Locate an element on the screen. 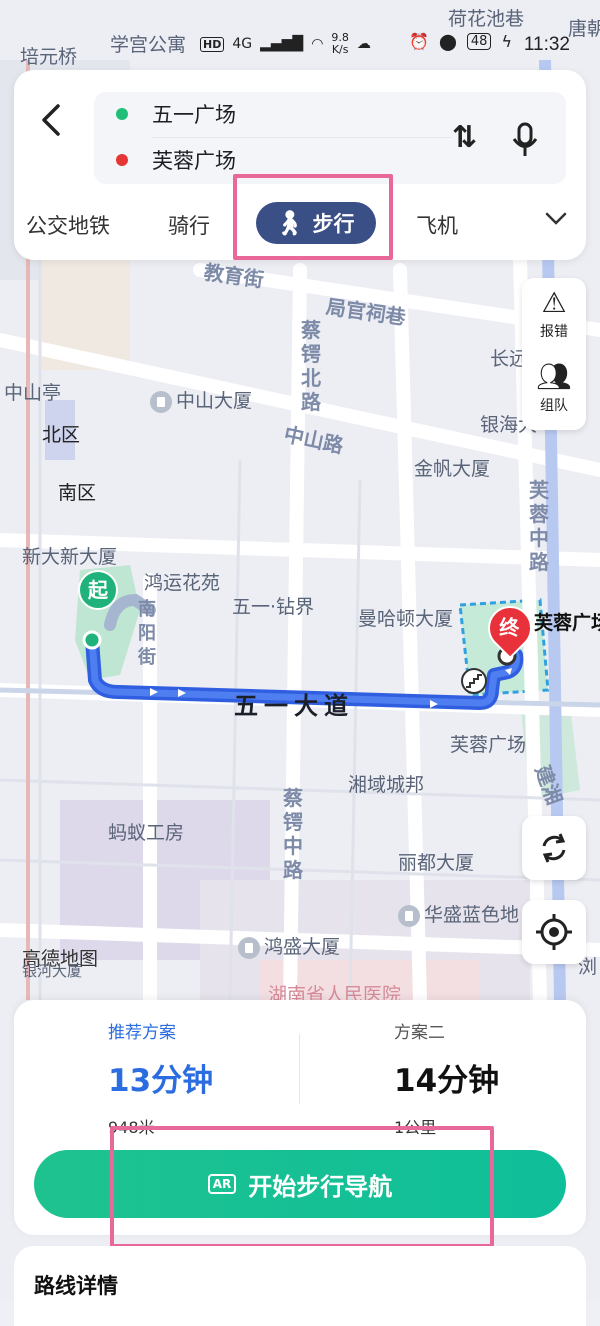 Image resolution: width=600 pixels, height=1326 pixels. end-marker-label: 终 is located at coordinates (509, 627).